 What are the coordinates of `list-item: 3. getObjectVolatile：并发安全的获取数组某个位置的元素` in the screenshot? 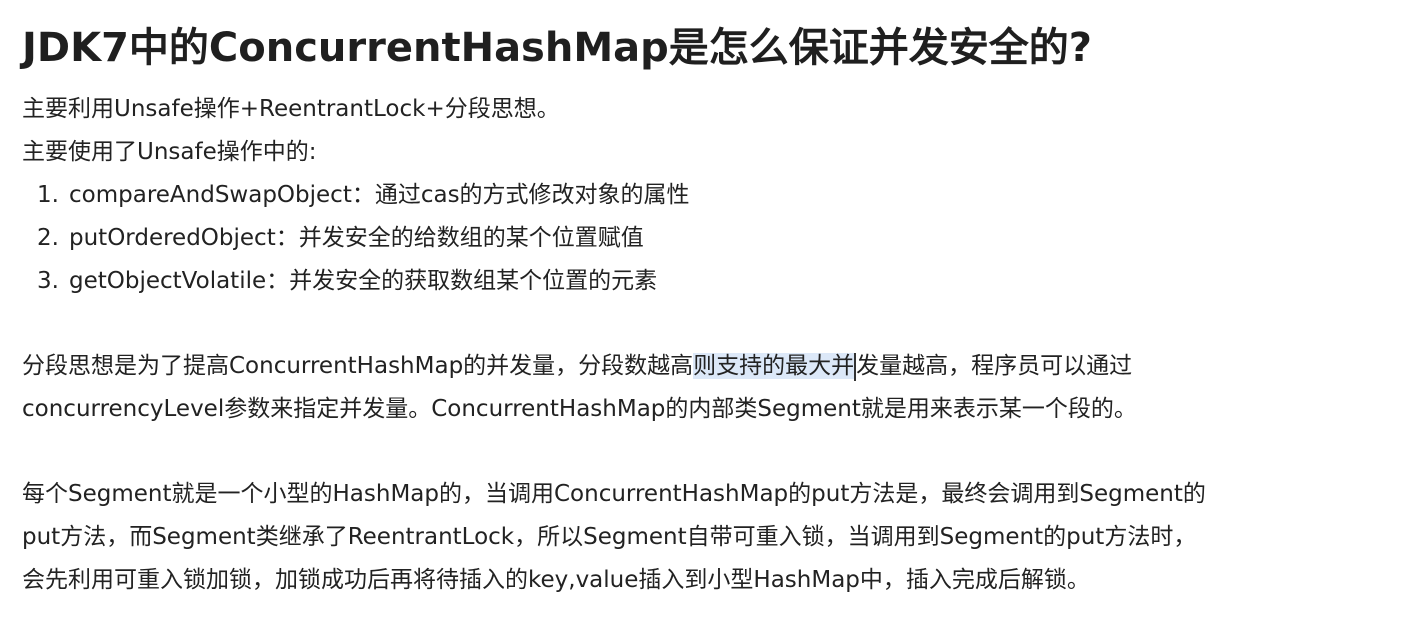 It's located at (714, 281).